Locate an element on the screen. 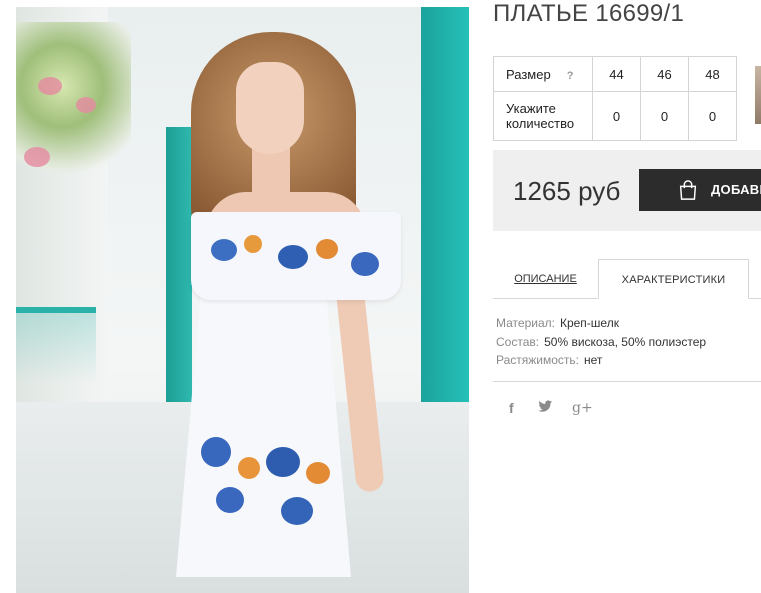 The width and height of the screenshot is (761, 593). quantity-input-46: 0 is located at coordinates (664, 116).